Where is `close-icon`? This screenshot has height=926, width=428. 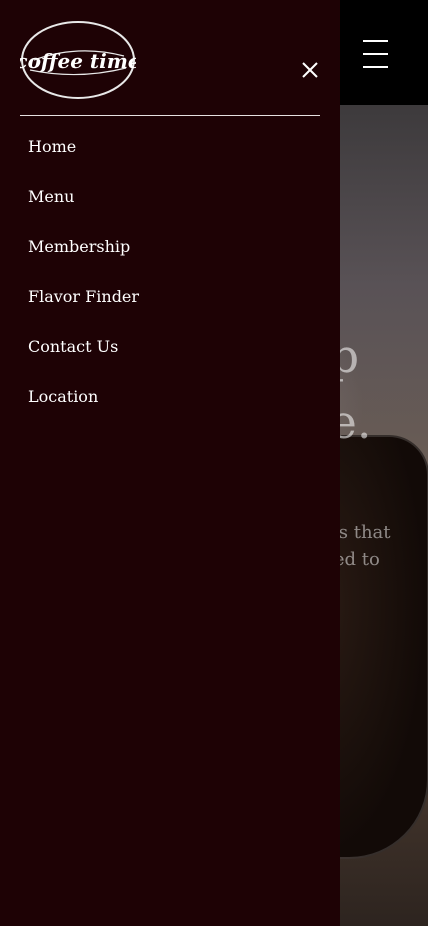
close-icon is located at coordinates (310, 70).